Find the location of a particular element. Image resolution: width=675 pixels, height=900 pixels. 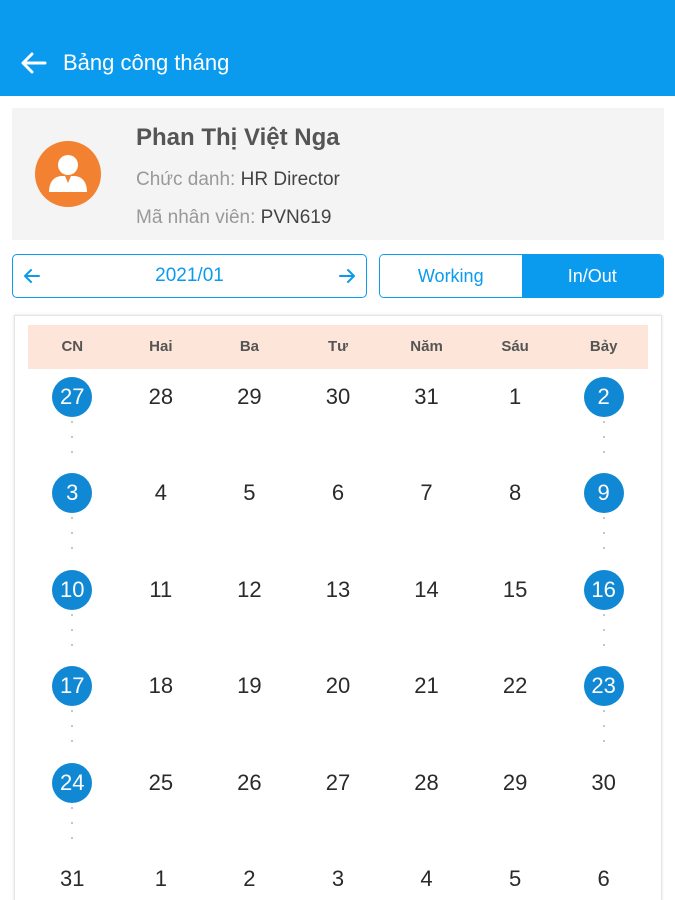

calendar-week: 31 1 2 3 4 5 6 is located at coordinates (338, 875).